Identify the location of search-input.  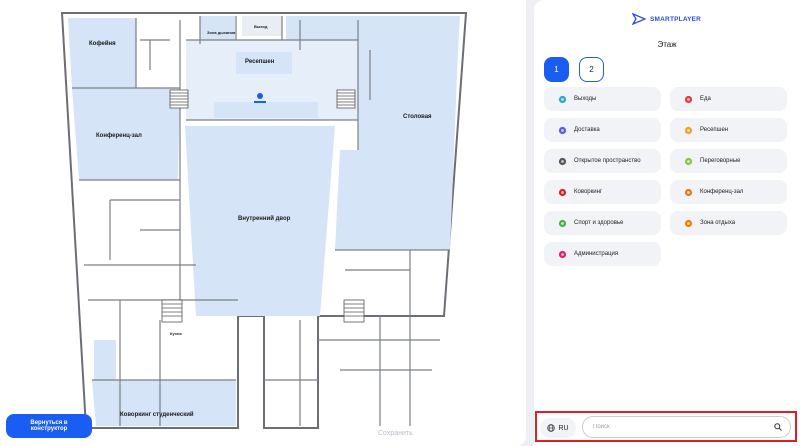
(673, 427).